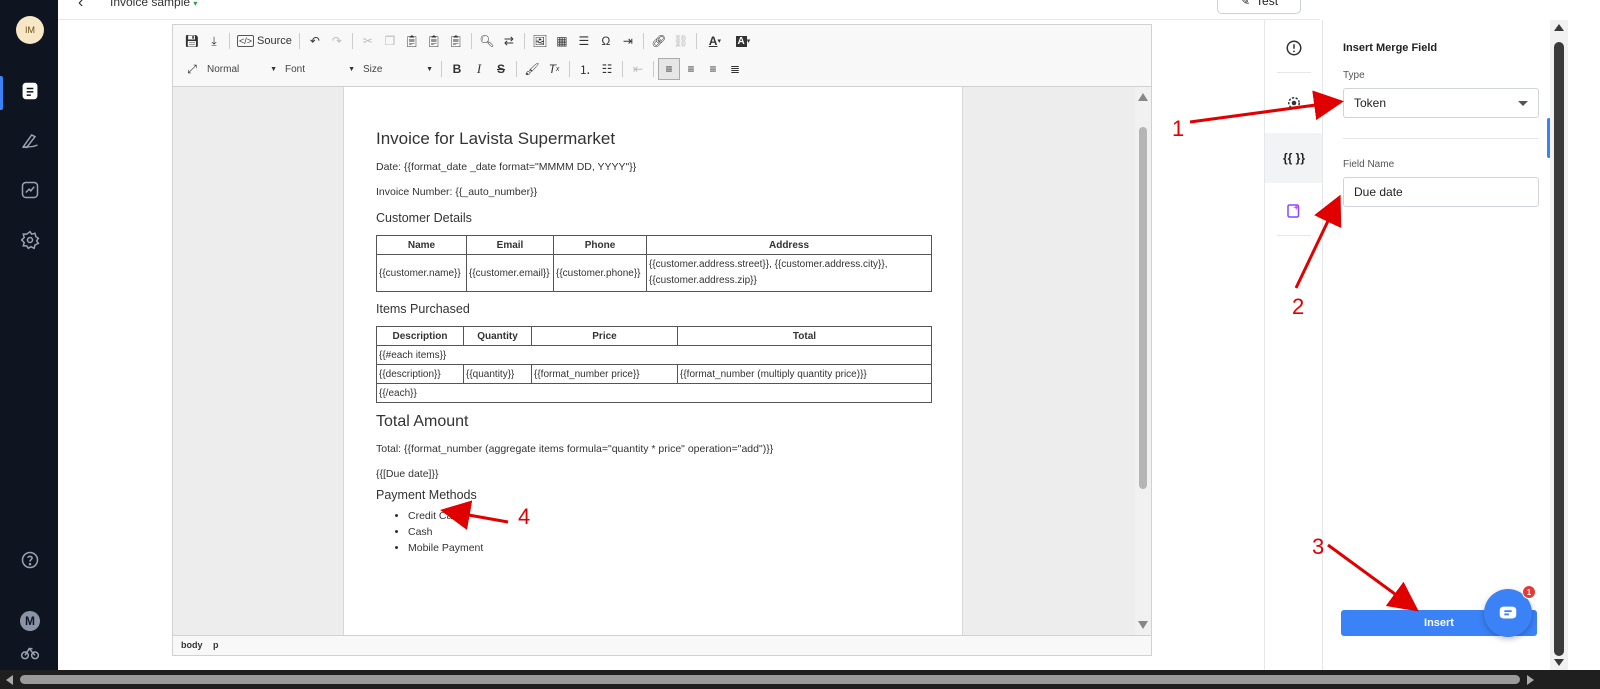 The height and width of the screenshot is (689, 1600). What do you see at coordinates (426, 495) in the screenshot?
I see `payment-heading: Payment Methods` at bounding box center [426, 495].